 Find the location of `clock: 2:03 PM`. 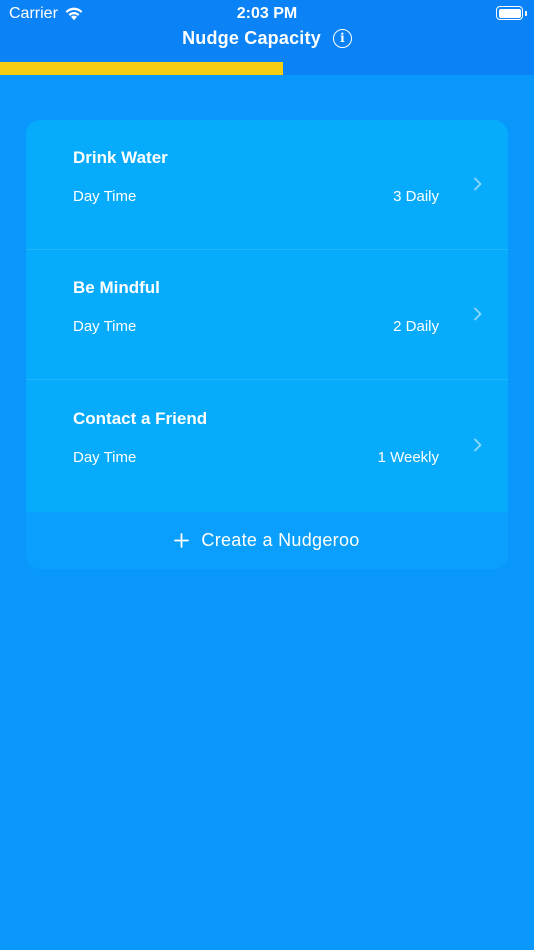

clock: 2:03 PM is located at coordinates (267, 13).